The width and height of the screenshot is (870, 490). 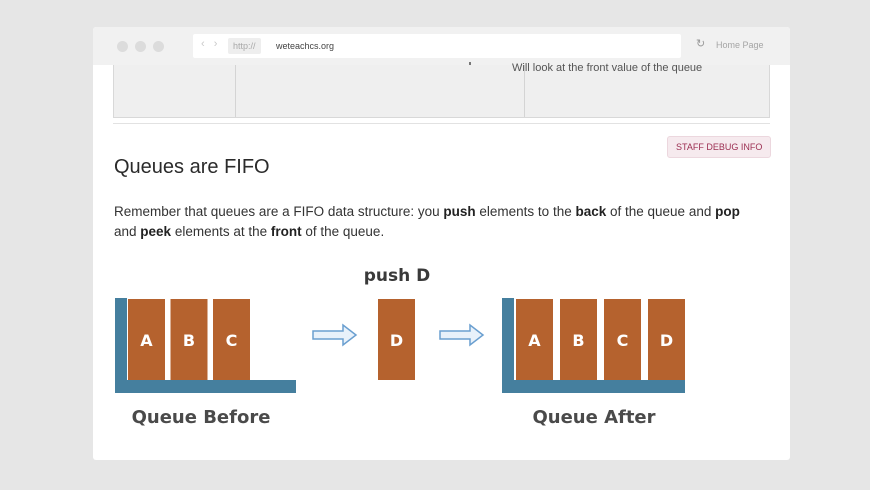 What do you see at coordinates (205, 386) in the screenshot?
I see `queue-before-floor` at bounding box center [205, 386].